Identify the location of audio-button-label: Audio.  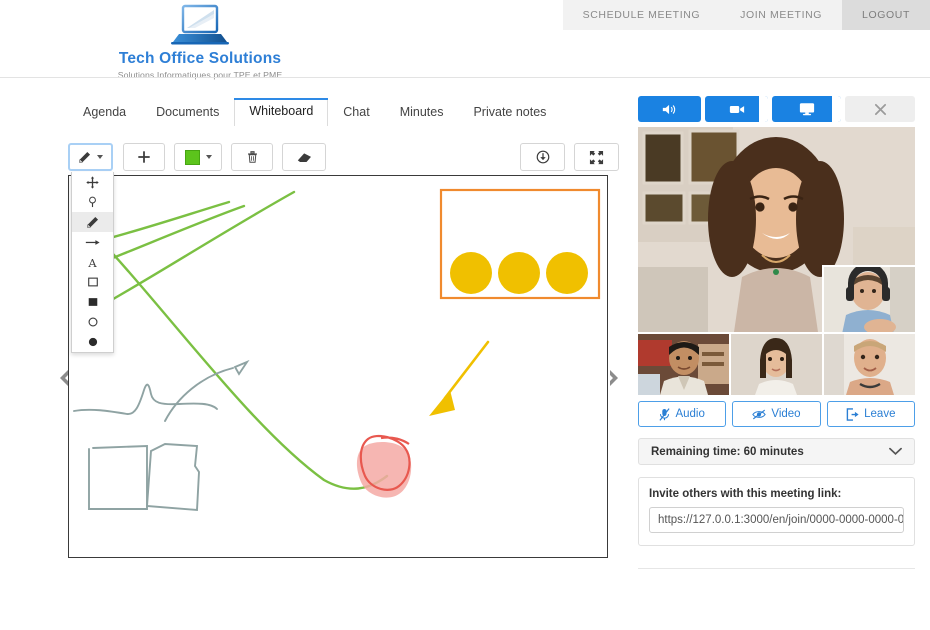
(690, 414).